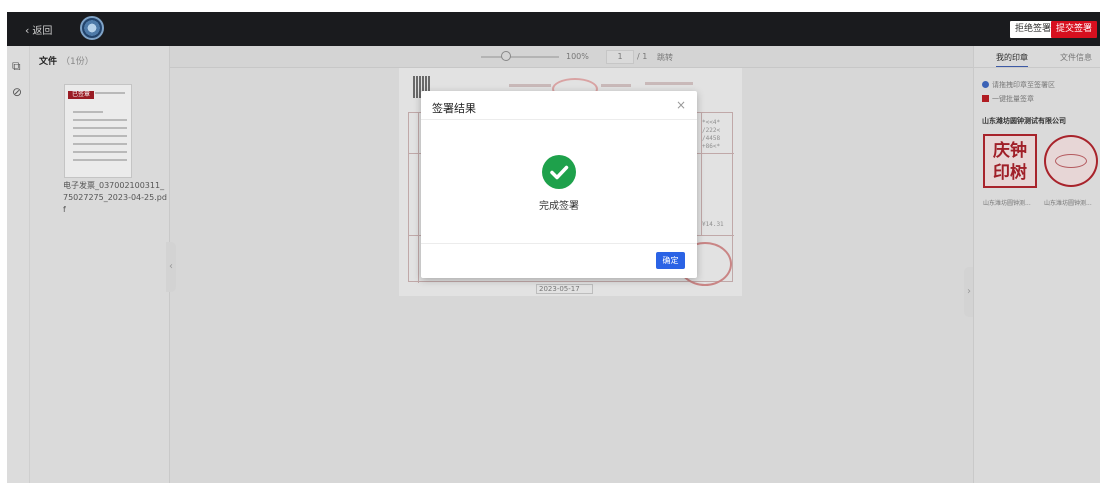  I want to click on dialog-title: 签署结果, so click(454, 108).